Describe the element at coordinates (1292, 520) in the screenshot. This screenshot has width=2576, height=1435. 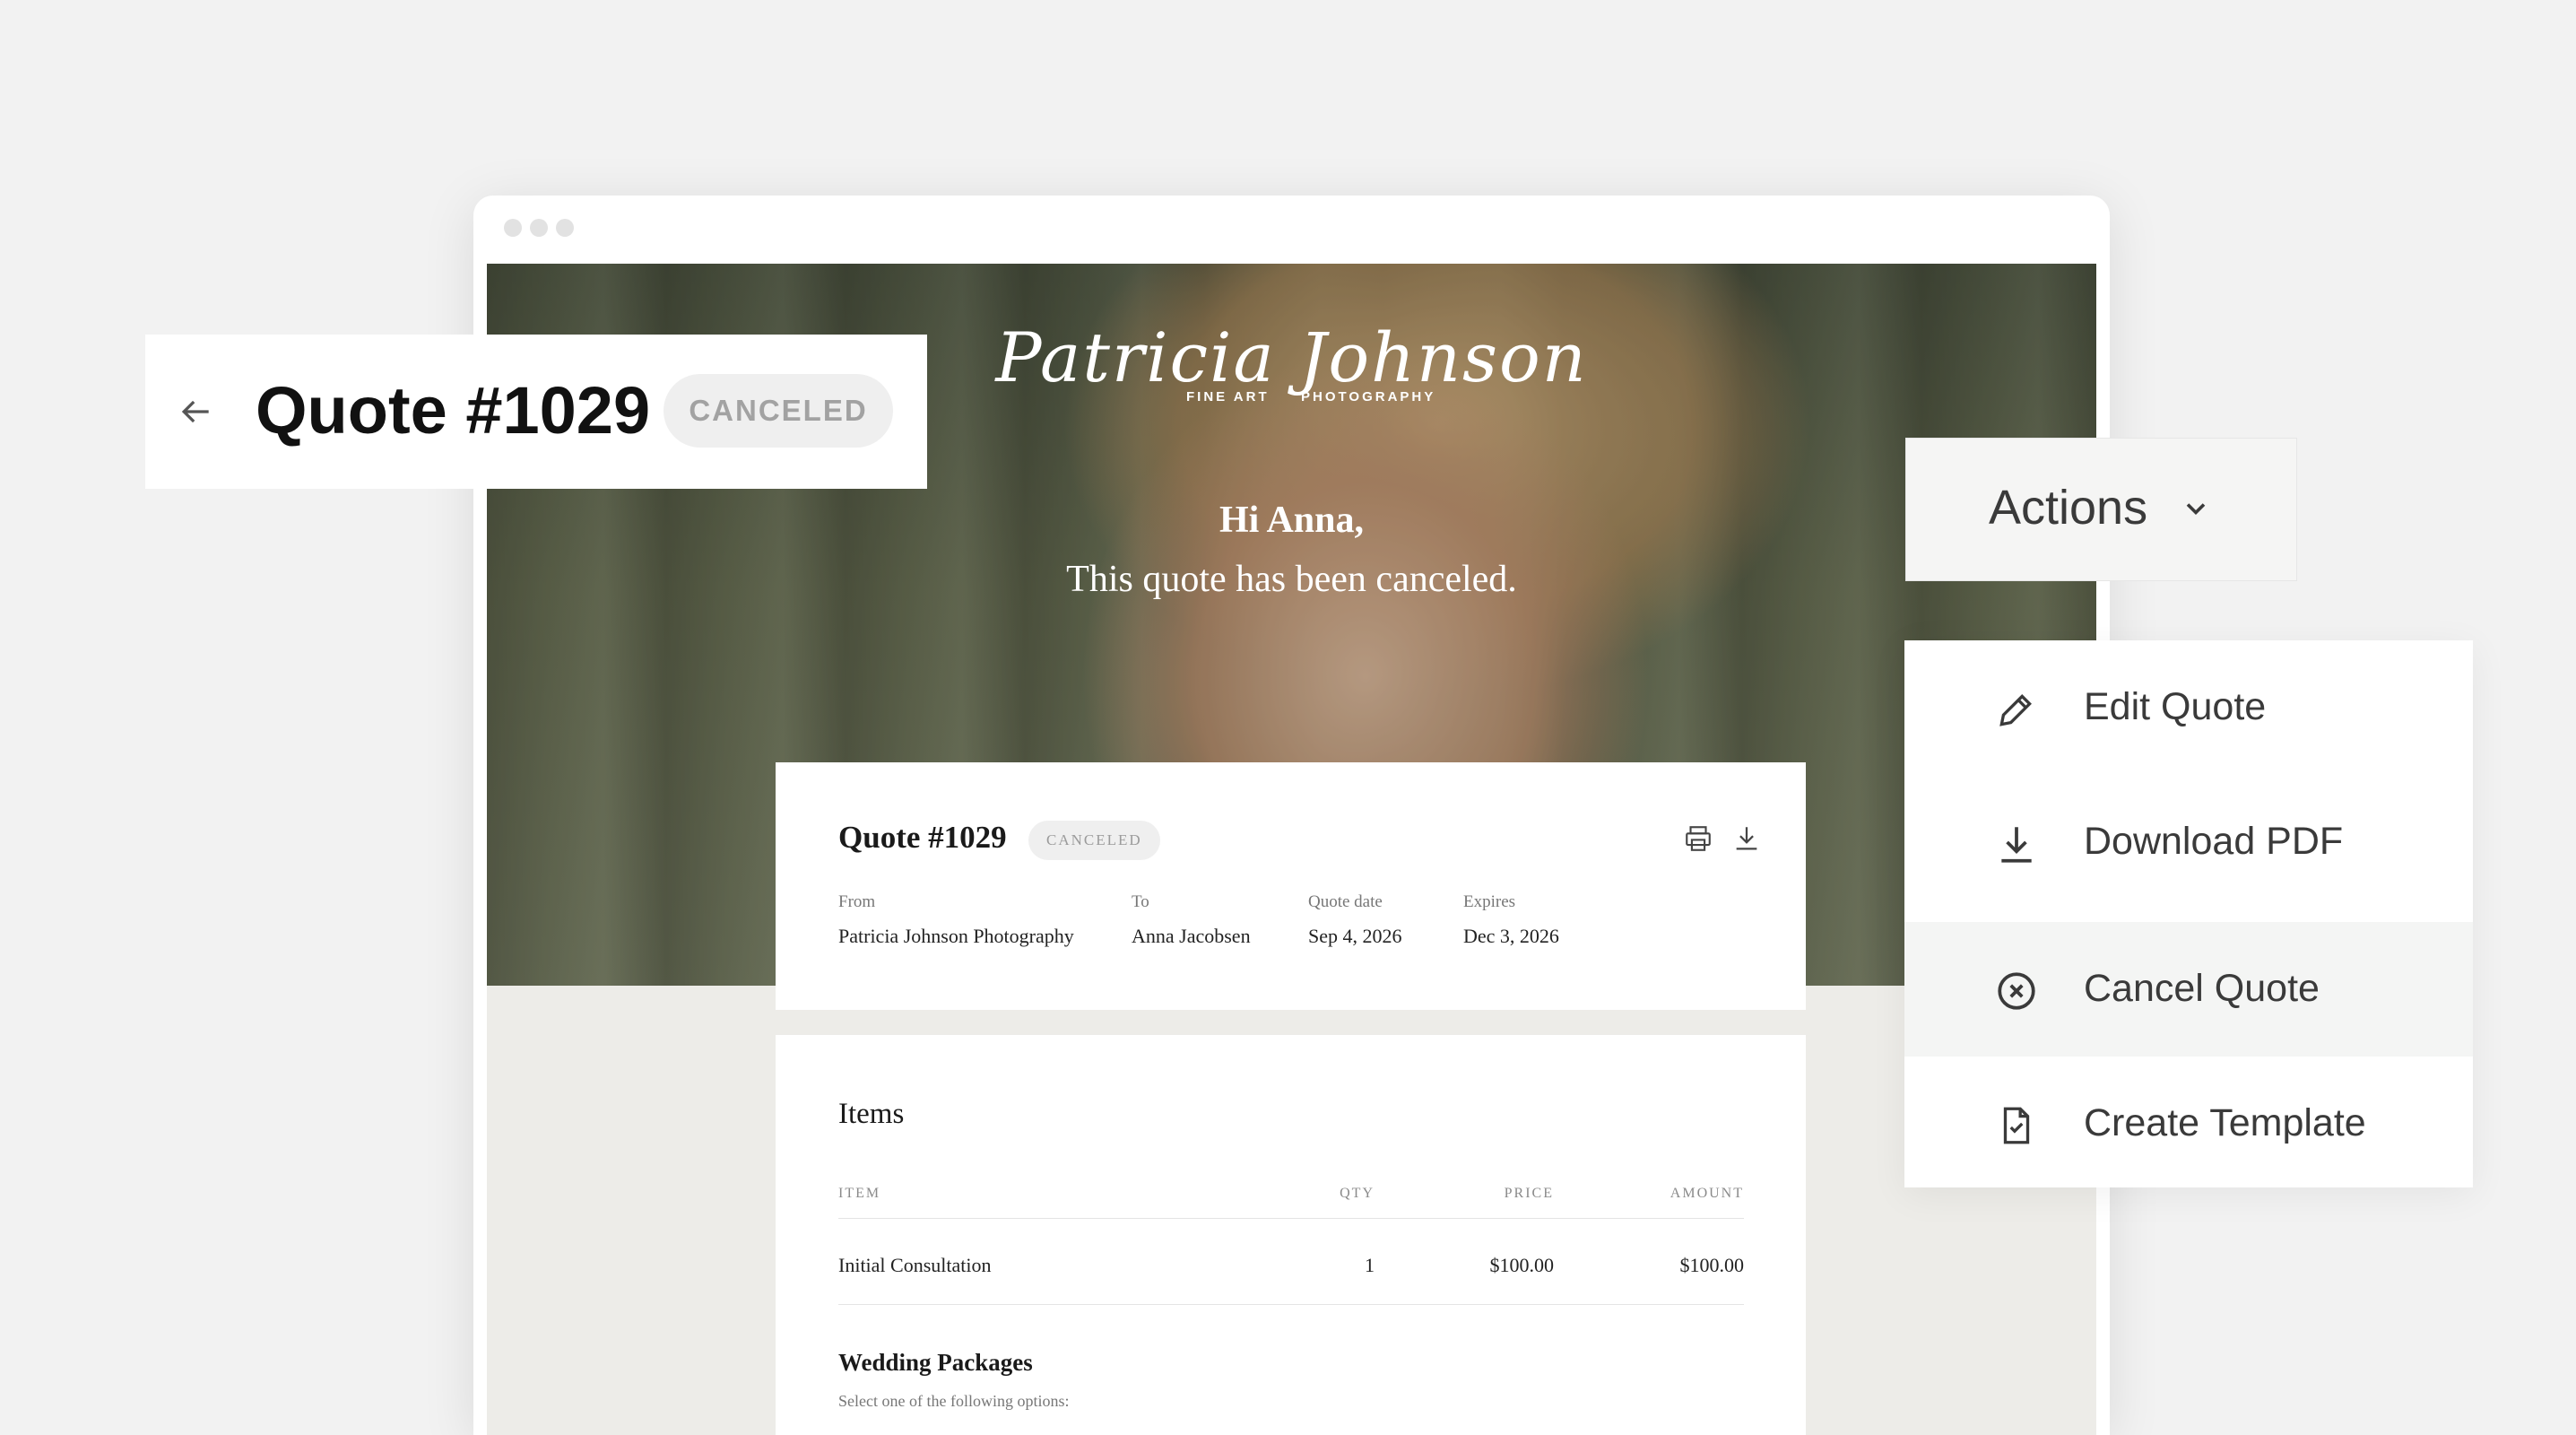
I see `greeting: Hi Anna,` at that location.